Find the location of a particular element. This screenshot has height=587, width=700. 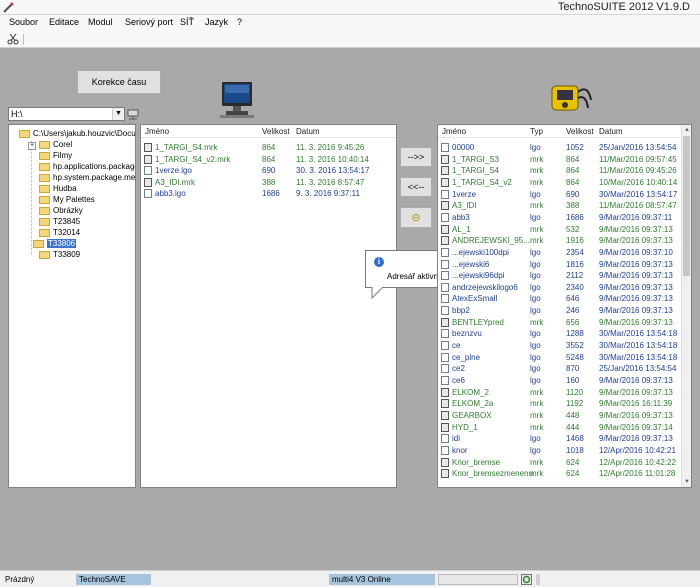

table-row: A3_IDI mrk 388 11/Mar/2016 08:57:47 is located at coordinates (560, 205).